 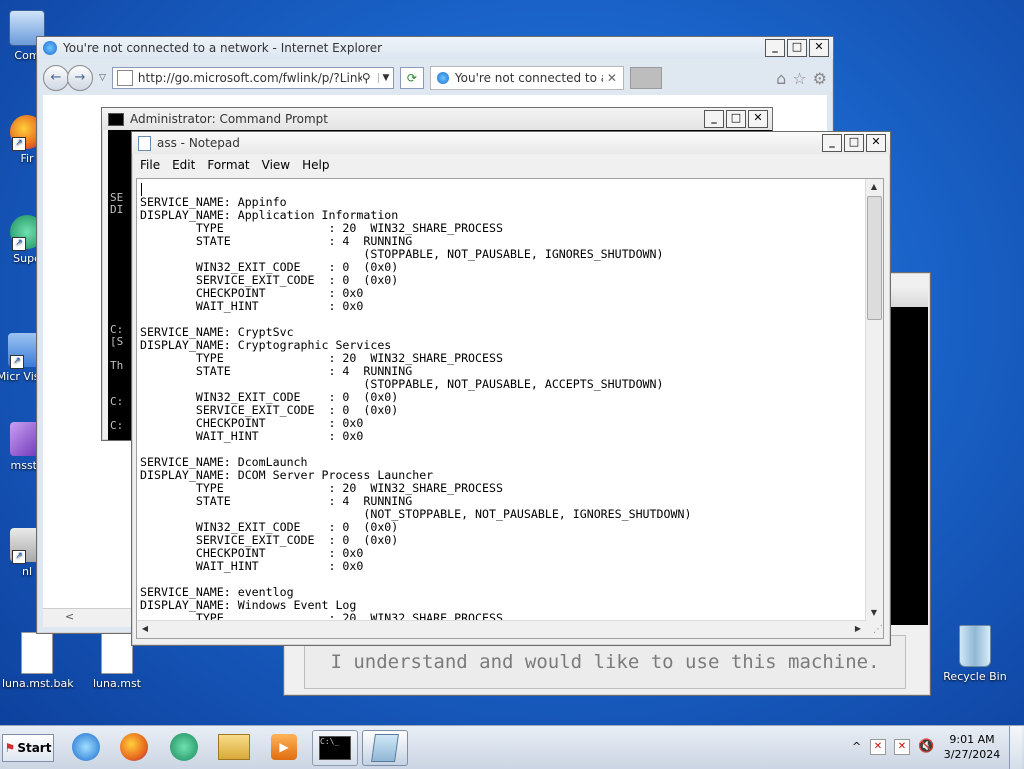 What do you see at coordinates (150, 165) in the screenshot?
I see `menu-file: File` at bounding box center [150, 165].